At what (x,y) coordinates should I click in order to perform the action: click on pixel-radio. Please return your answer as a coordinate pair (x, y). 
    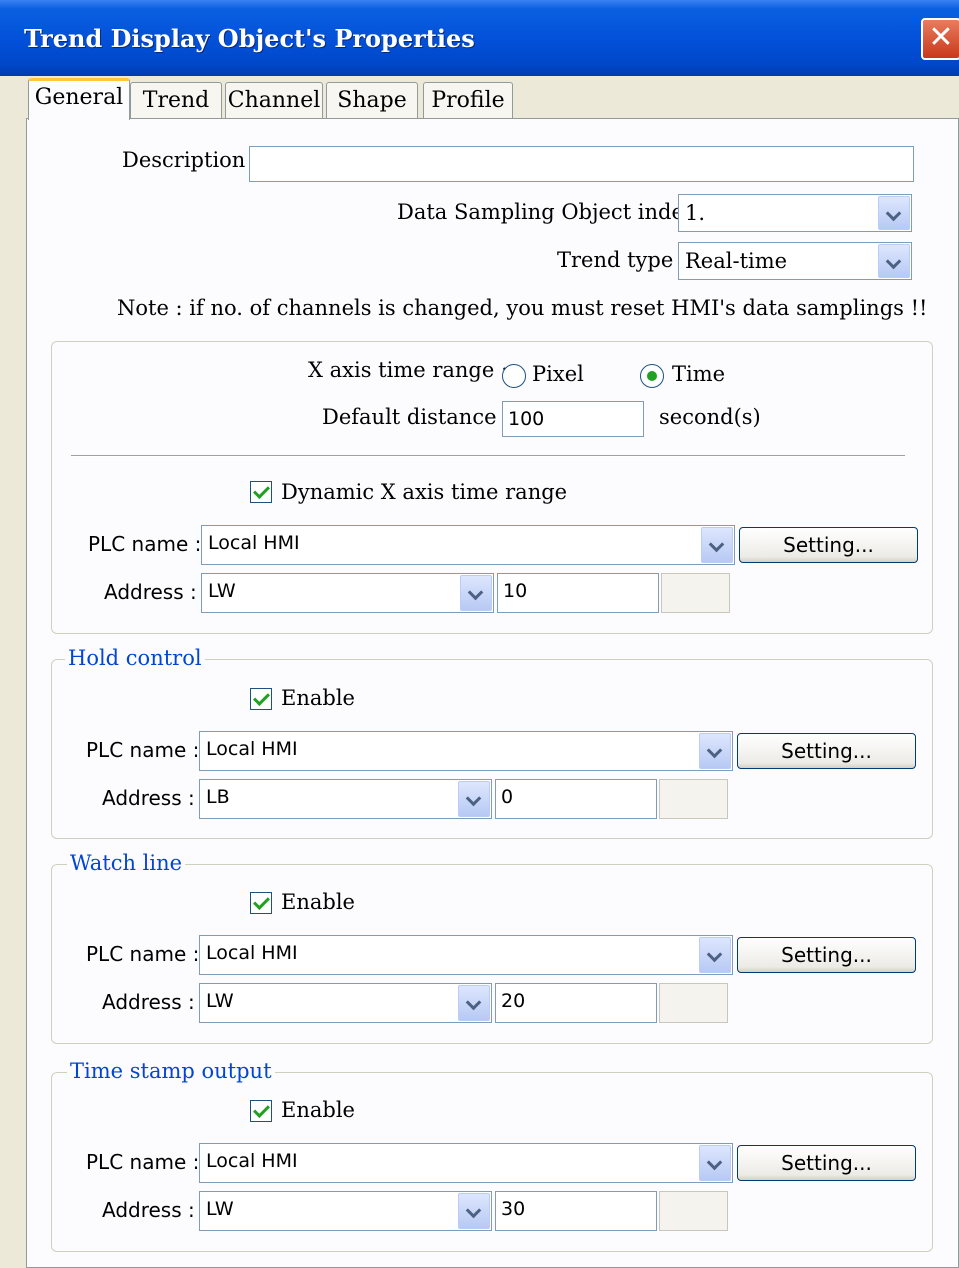
    Looking at the image, I should click on (514, 376).